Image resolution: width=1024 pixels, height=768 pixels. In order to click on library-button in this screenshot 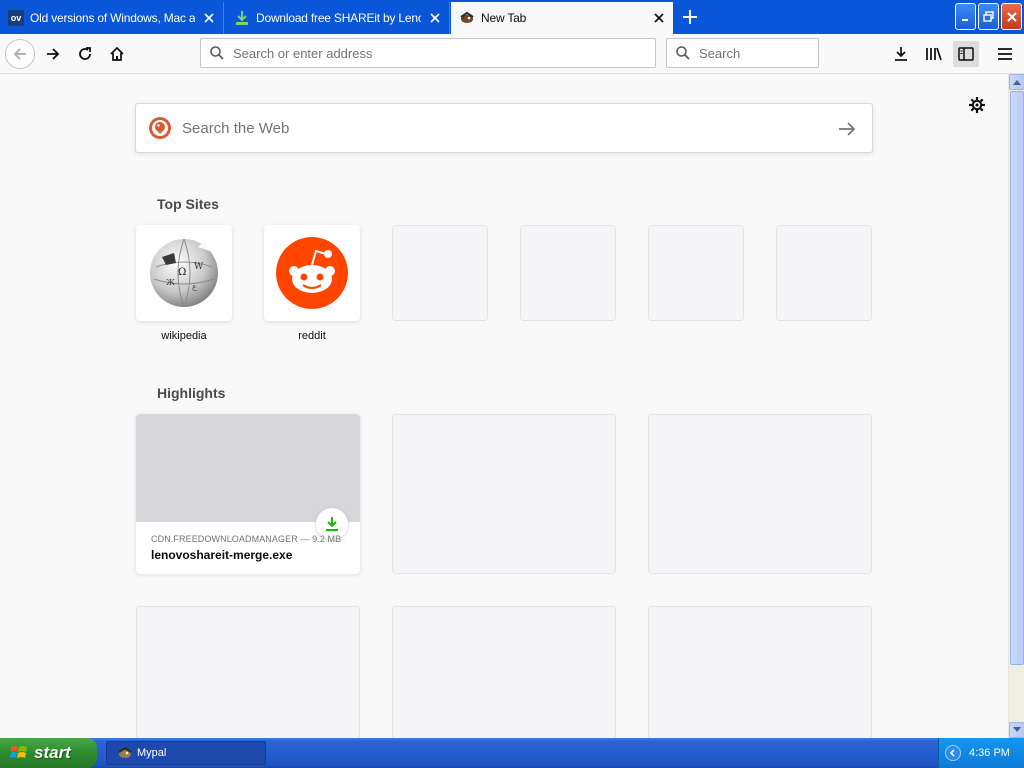, I will do `click(934, 54)`.